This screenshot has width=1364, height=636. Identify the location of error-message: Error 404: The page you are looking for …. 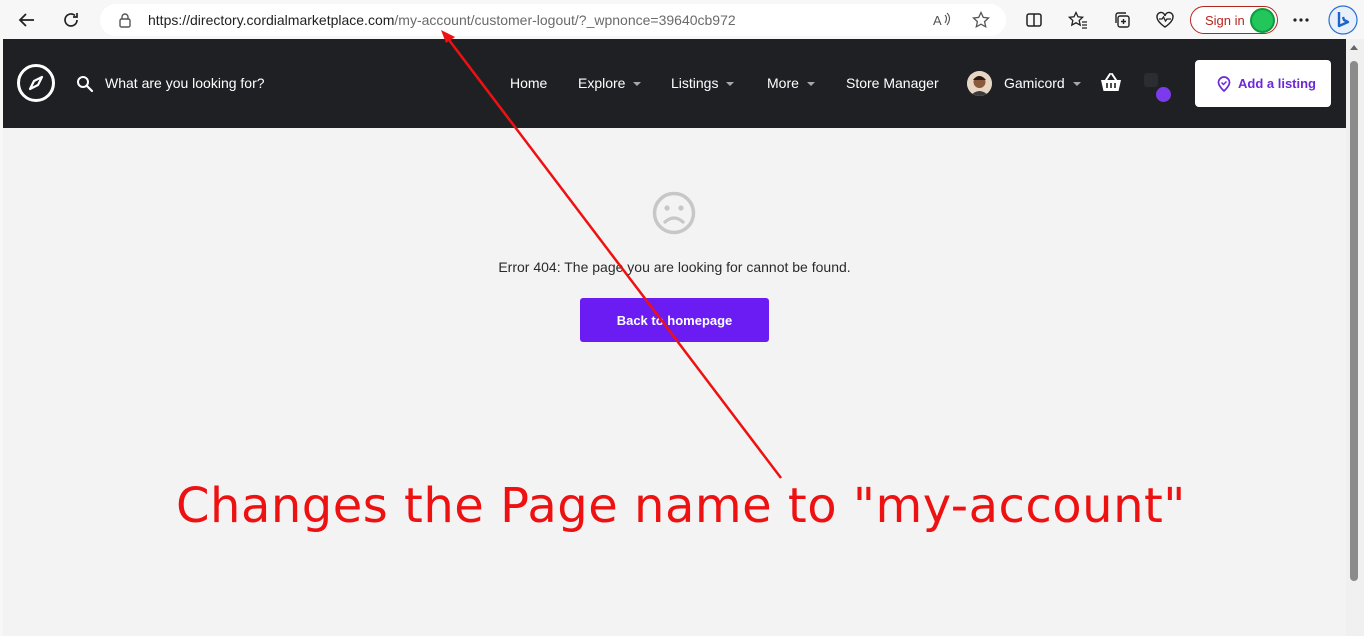
(674, 267).